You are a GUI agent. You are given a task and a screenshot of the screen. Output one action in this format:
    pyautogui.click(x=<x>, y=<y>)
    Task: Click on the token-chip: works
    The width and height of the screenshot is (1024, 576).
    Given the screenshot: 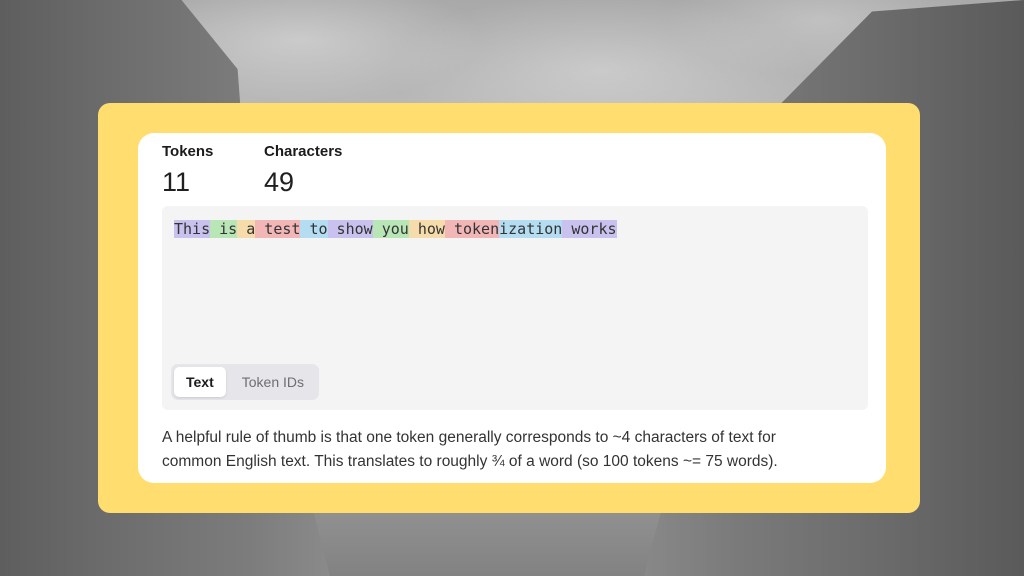 What is the action you would take?
    pyautogui.click(x=589, y=229)
    